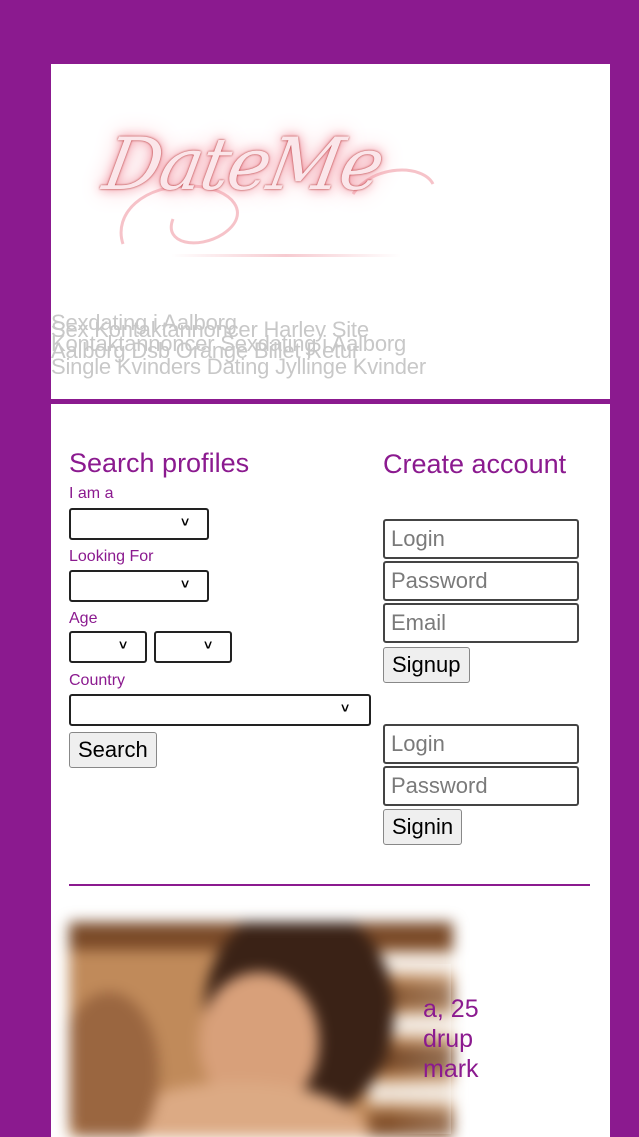  What do you see at coordinates (83, 618) in the screenshot?
I see `age-label: Age` at bounding box center [83, 618].